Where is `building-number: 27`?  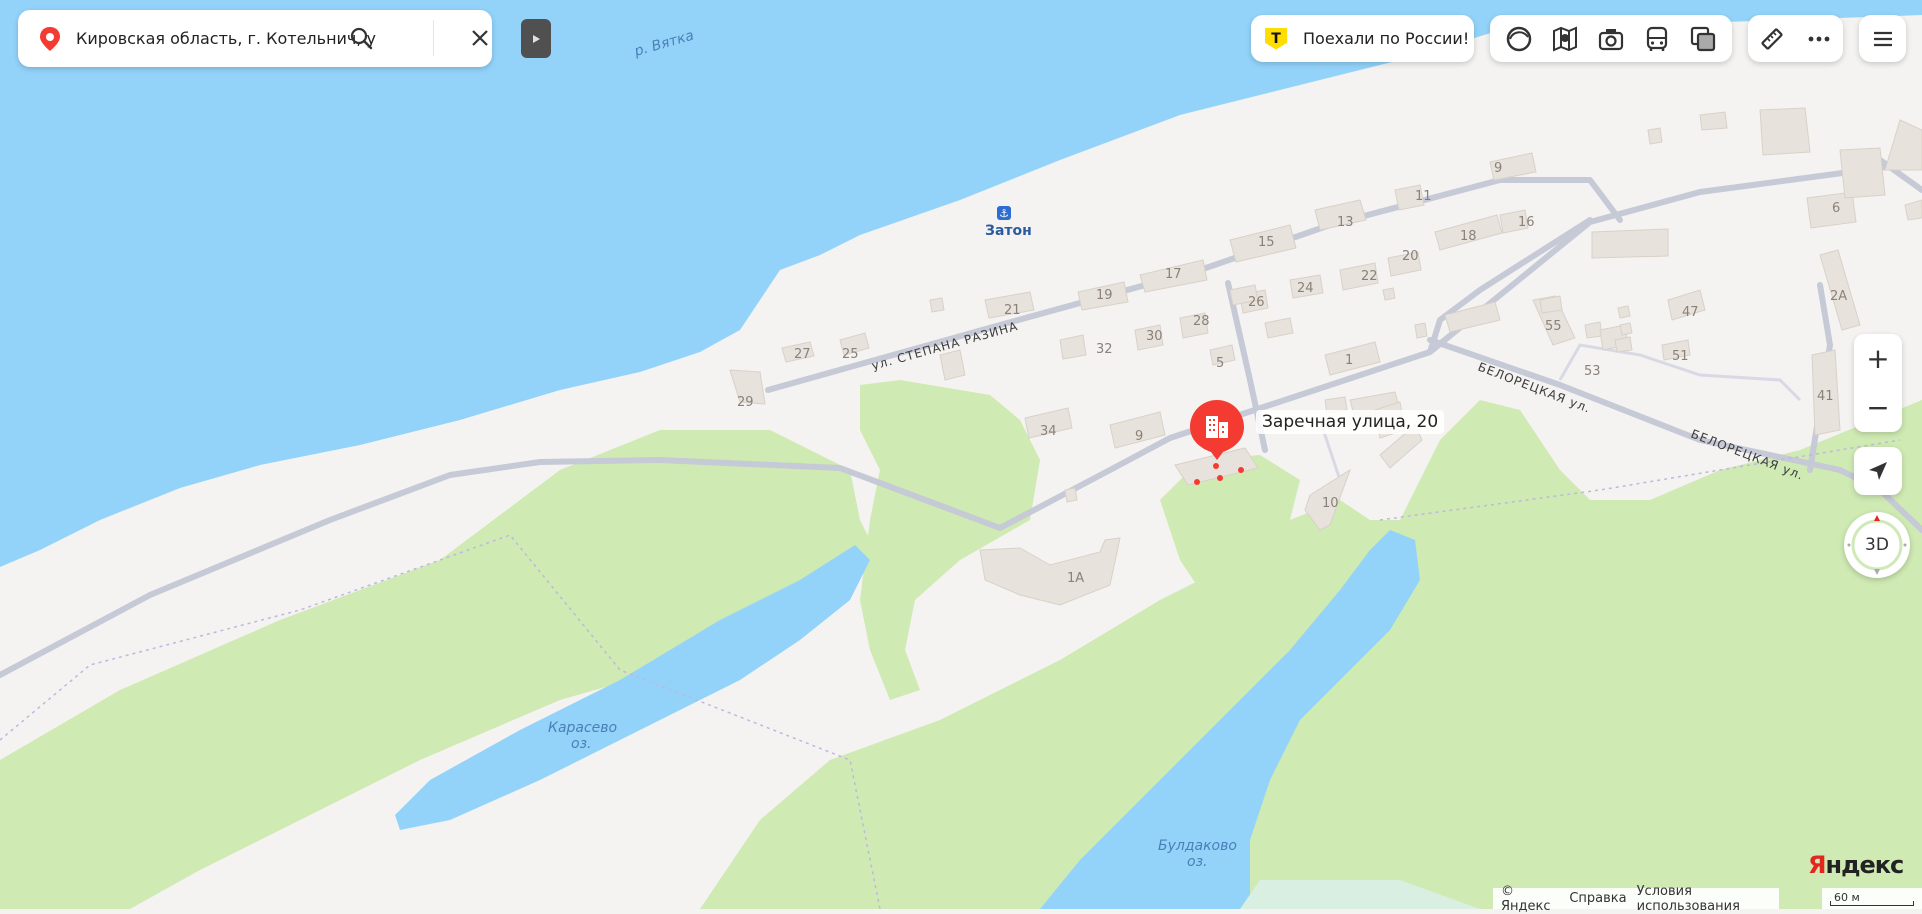
building-number: 27 is located at coordinates (802, 354).